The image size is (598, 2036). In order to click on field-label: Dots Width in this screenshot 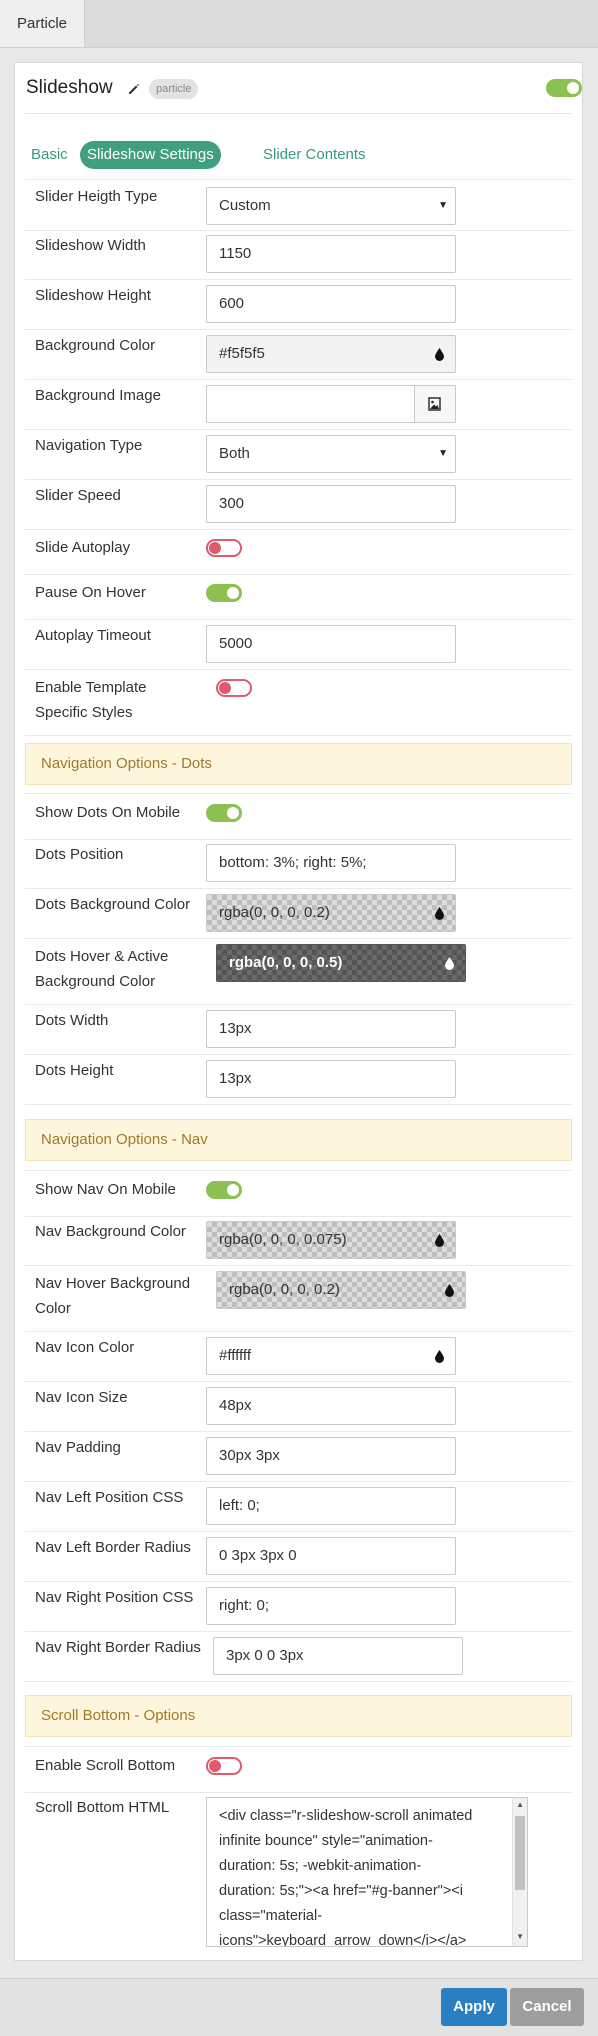, I will do `click(72, 1020)`.